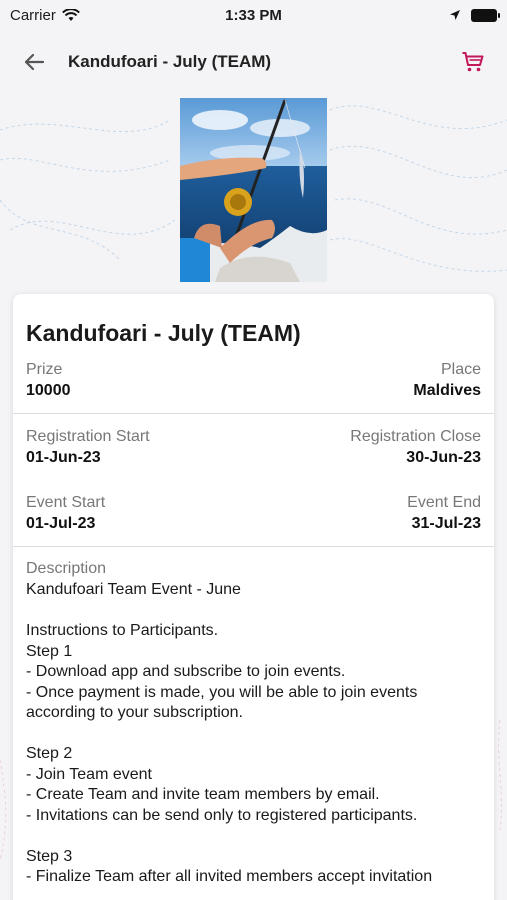 The image size is (507, 900). What do you see at coordinates (66, 502) in the screenshot?
I see `event-start-label: Event Start` at bounding box center [66, 502].